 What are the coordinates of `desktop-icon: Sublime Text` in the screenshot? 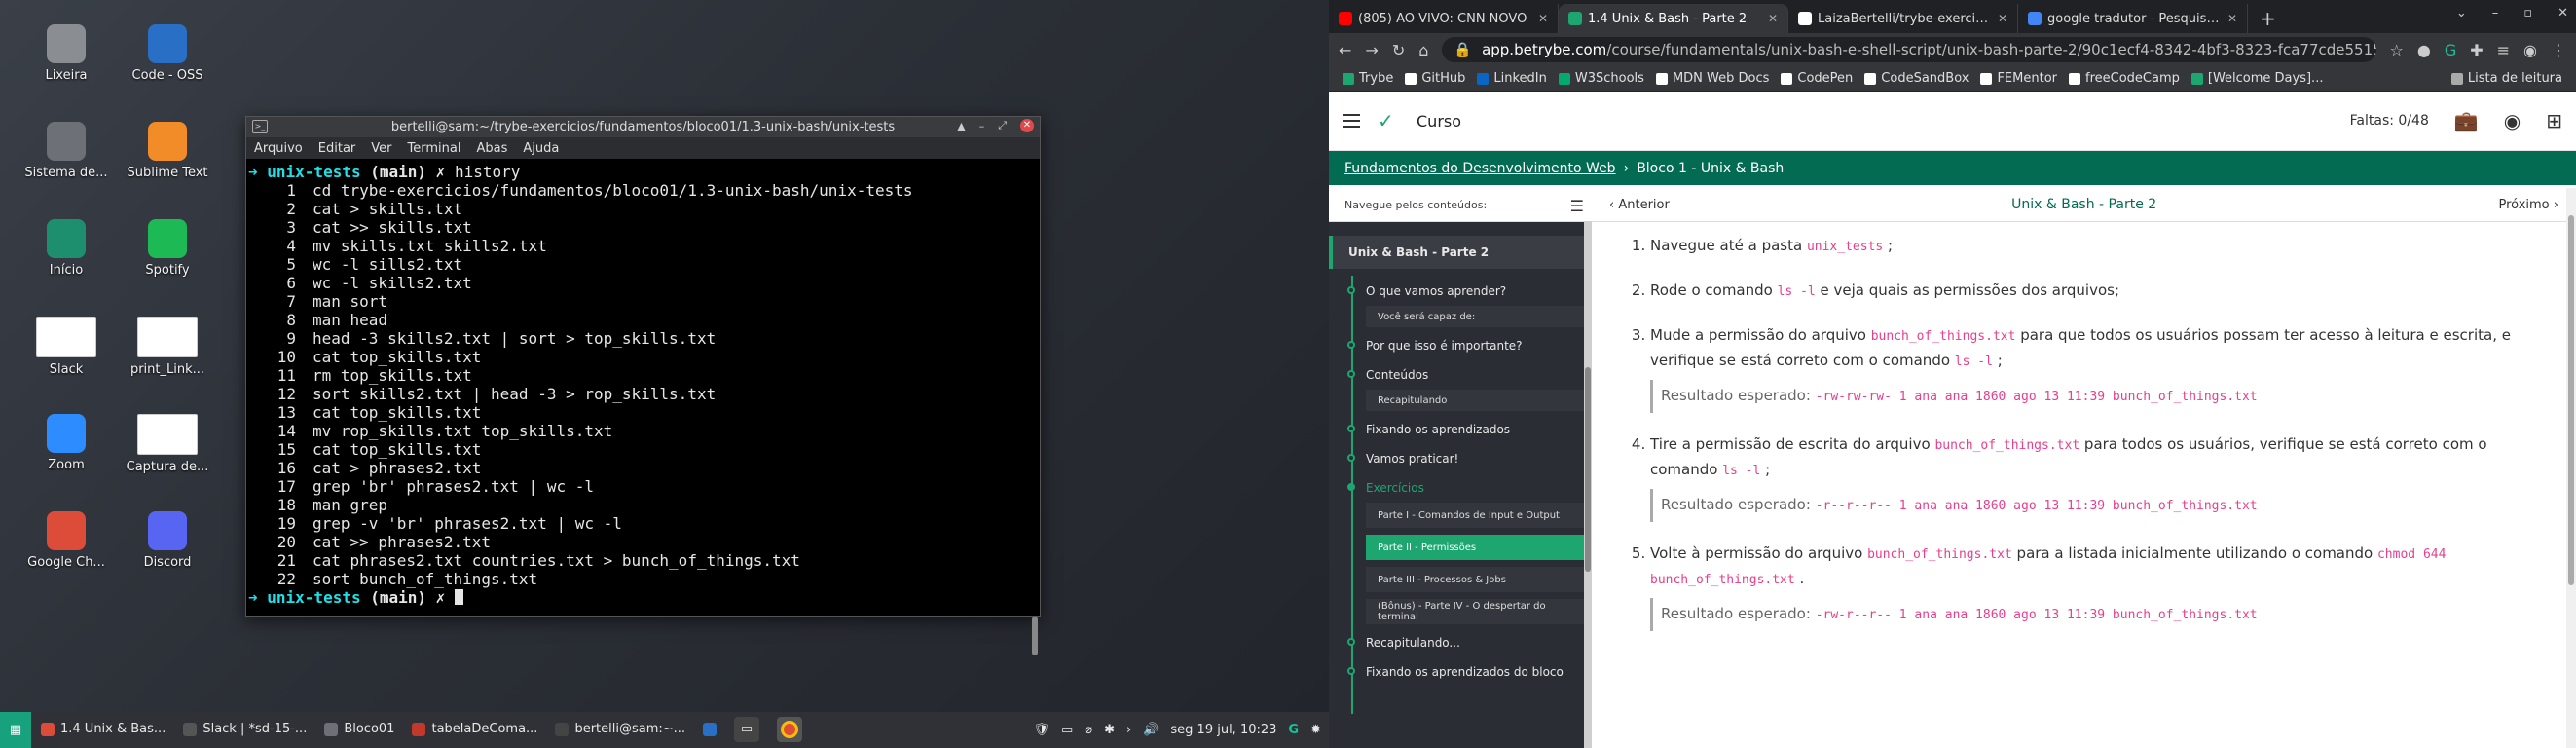 It's located at (167, 151).